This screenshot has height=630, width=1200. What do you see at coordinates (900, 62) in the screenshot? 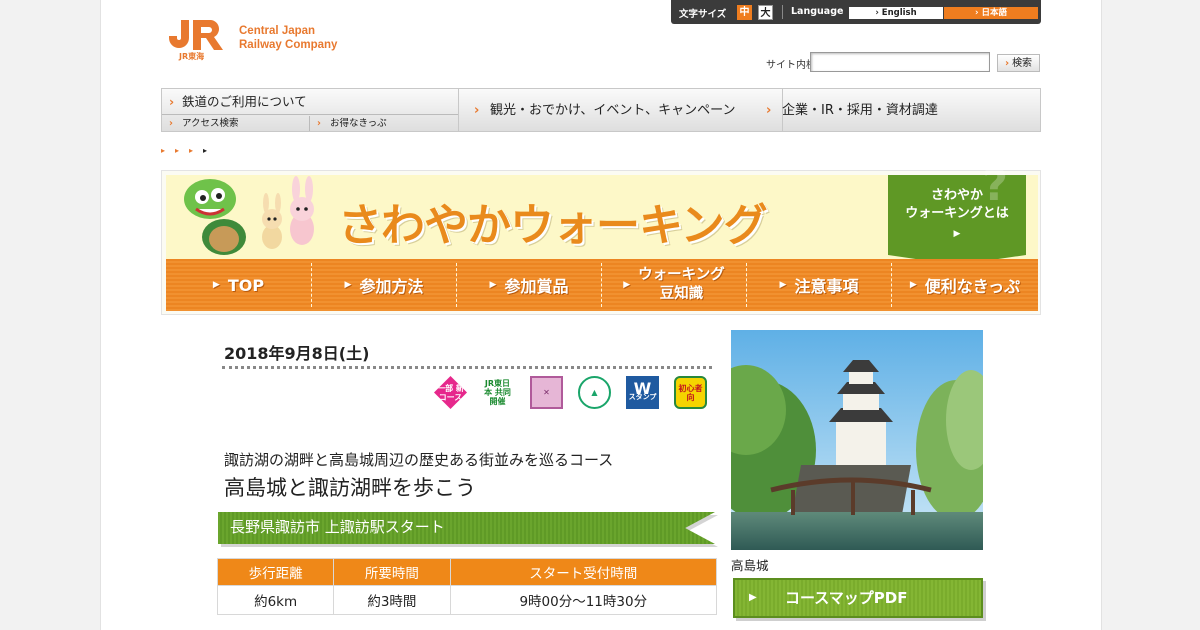
I see `search-input` at bounding box center [900, 62].